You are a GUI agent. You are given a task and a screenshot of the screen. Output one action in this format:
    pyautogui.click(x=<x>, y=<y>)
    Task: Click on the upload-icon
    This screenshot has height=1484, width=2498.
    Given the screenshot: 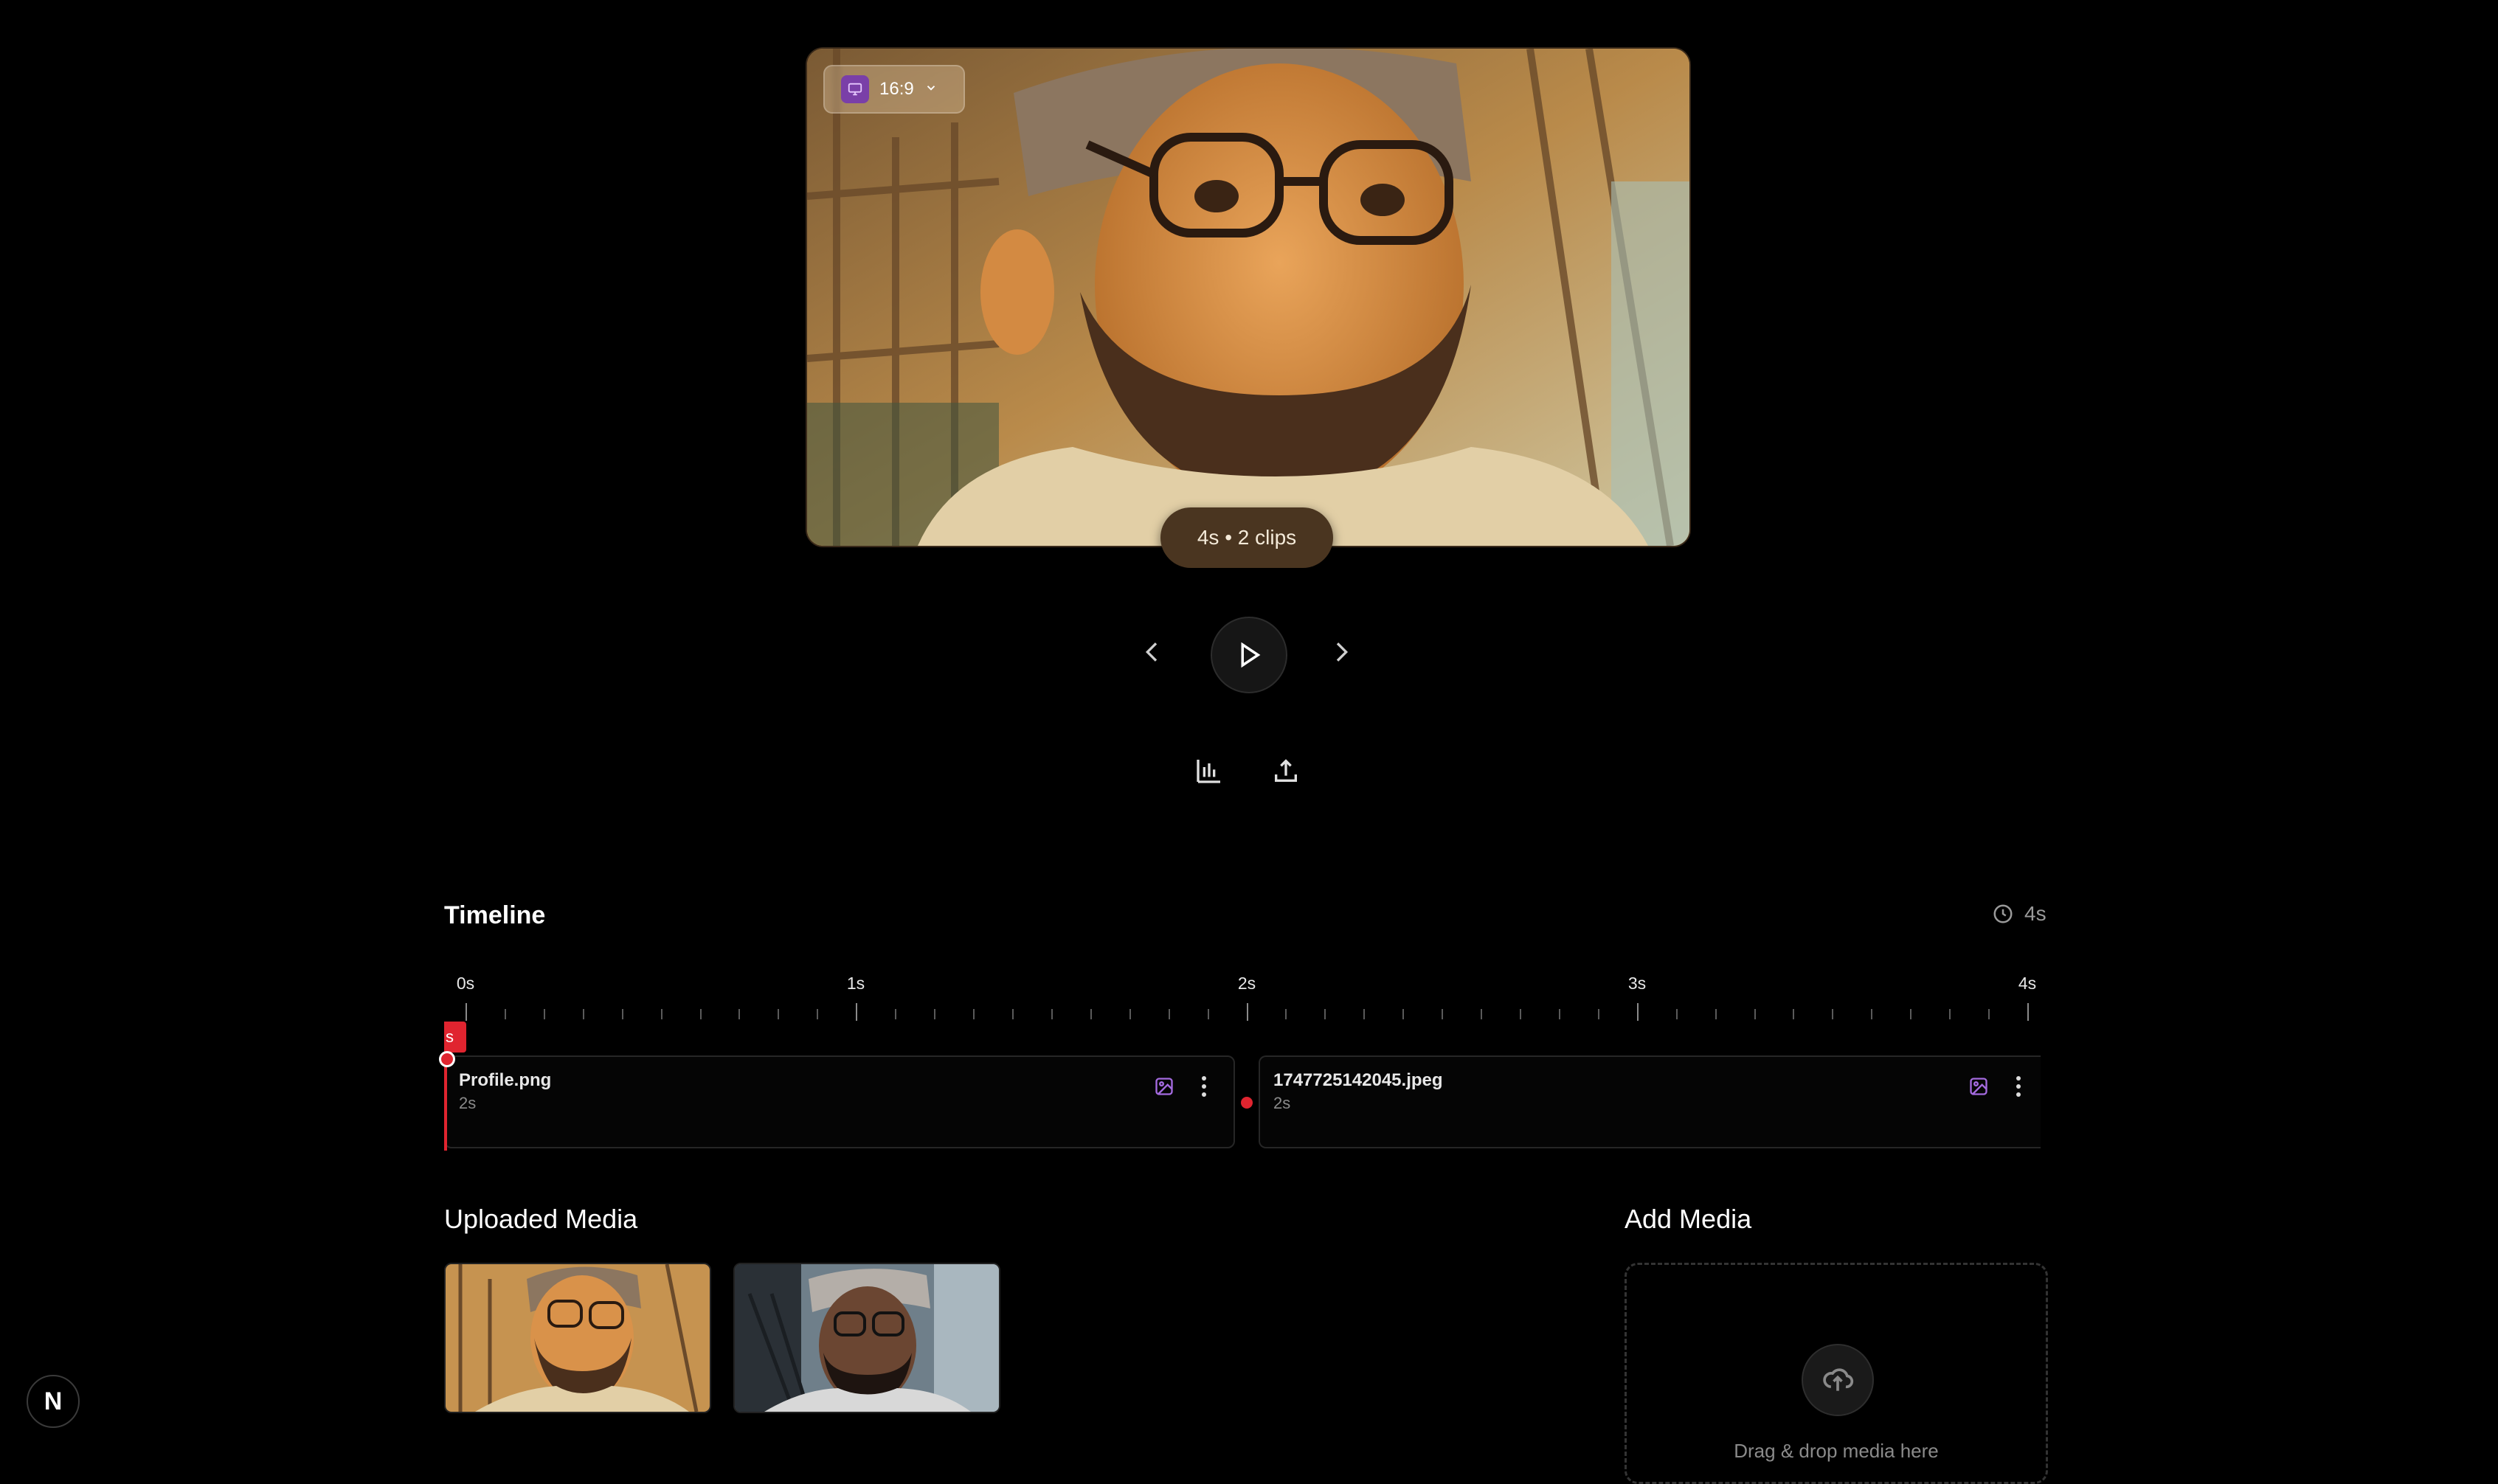 What is the action you would take?
    pyautogui.click(x=1286, y=770)
    